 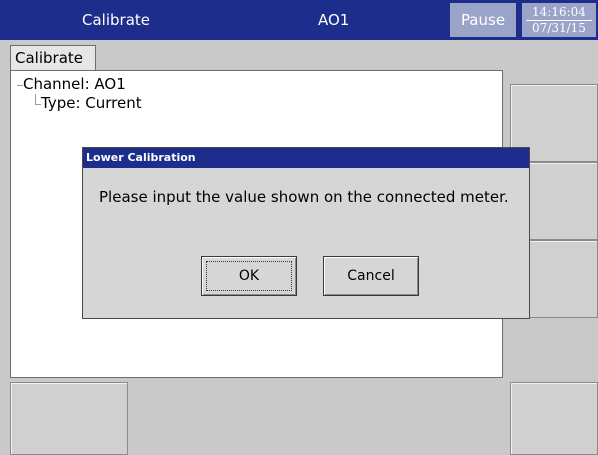 What do you see at coordinates (483, 20) in the screenshot?
I see `pause-status: Pause` at bounding box center [483, 20].